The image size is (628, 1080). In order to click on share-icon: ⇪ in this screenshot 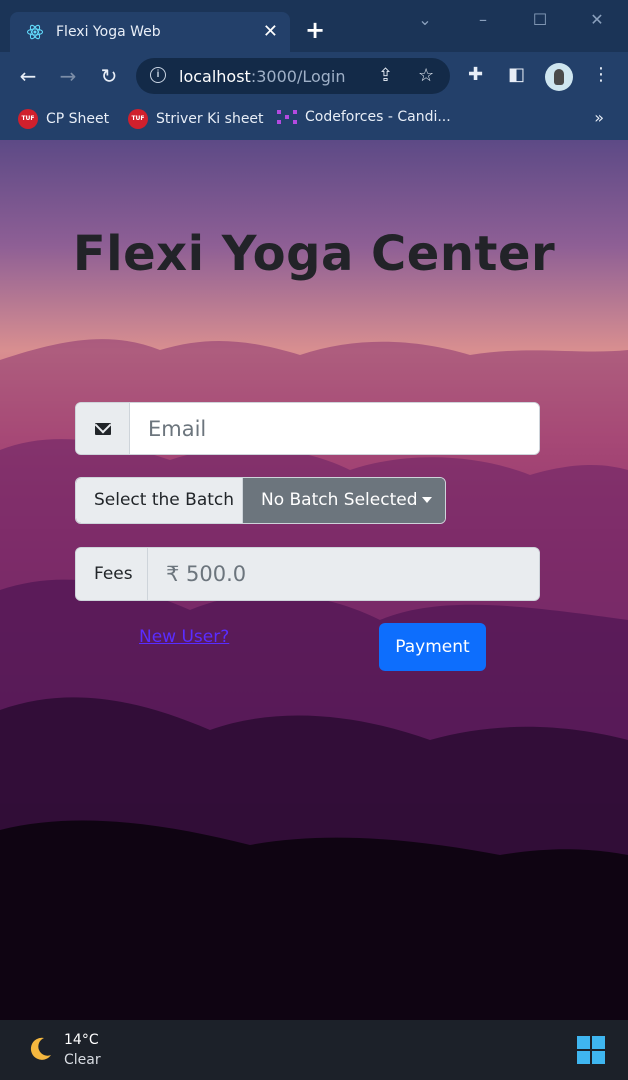, I will do `click(385, 75)`.